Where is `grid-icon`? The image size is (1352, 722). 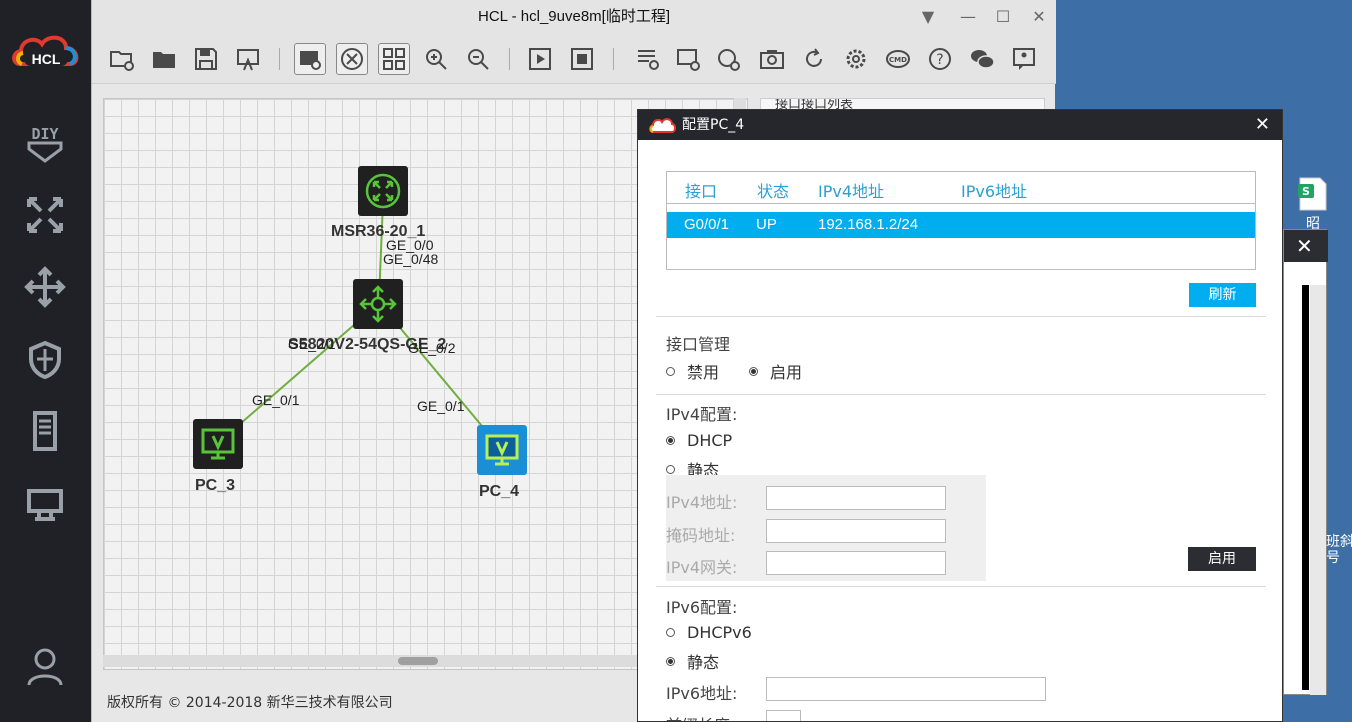 grid-icon is located at coordinates (394, 59).